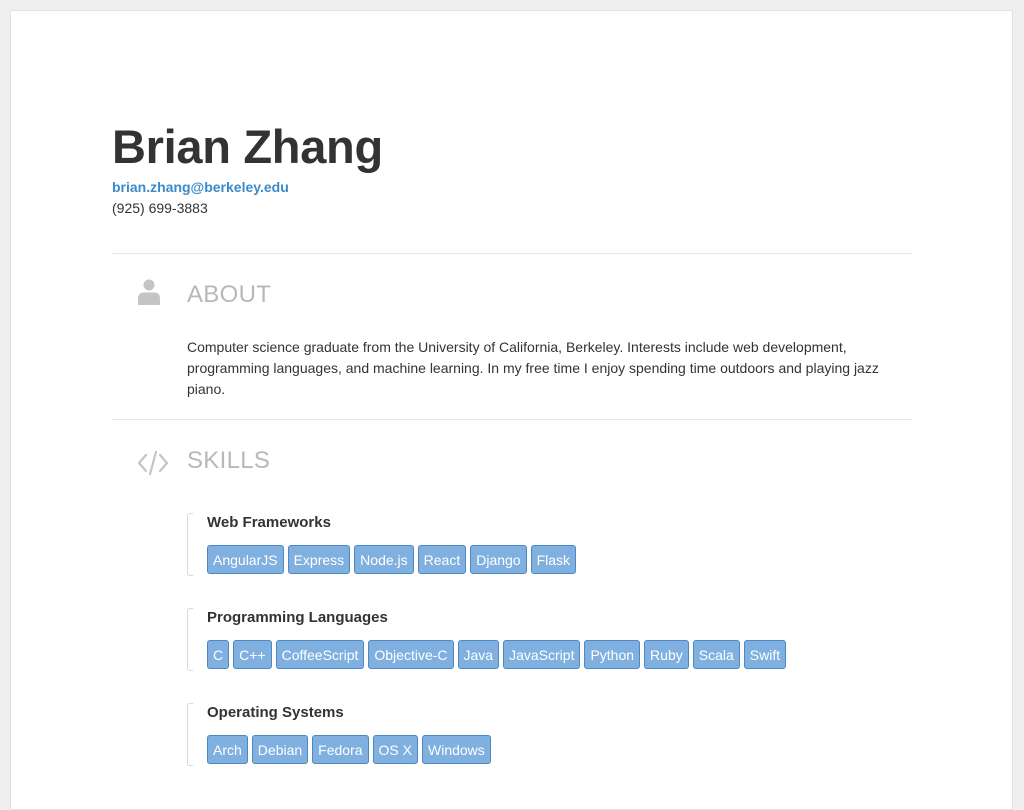 The image size is (1024, 810). I want to click on skill-tag: CoffeeScript, so click(320, 654).